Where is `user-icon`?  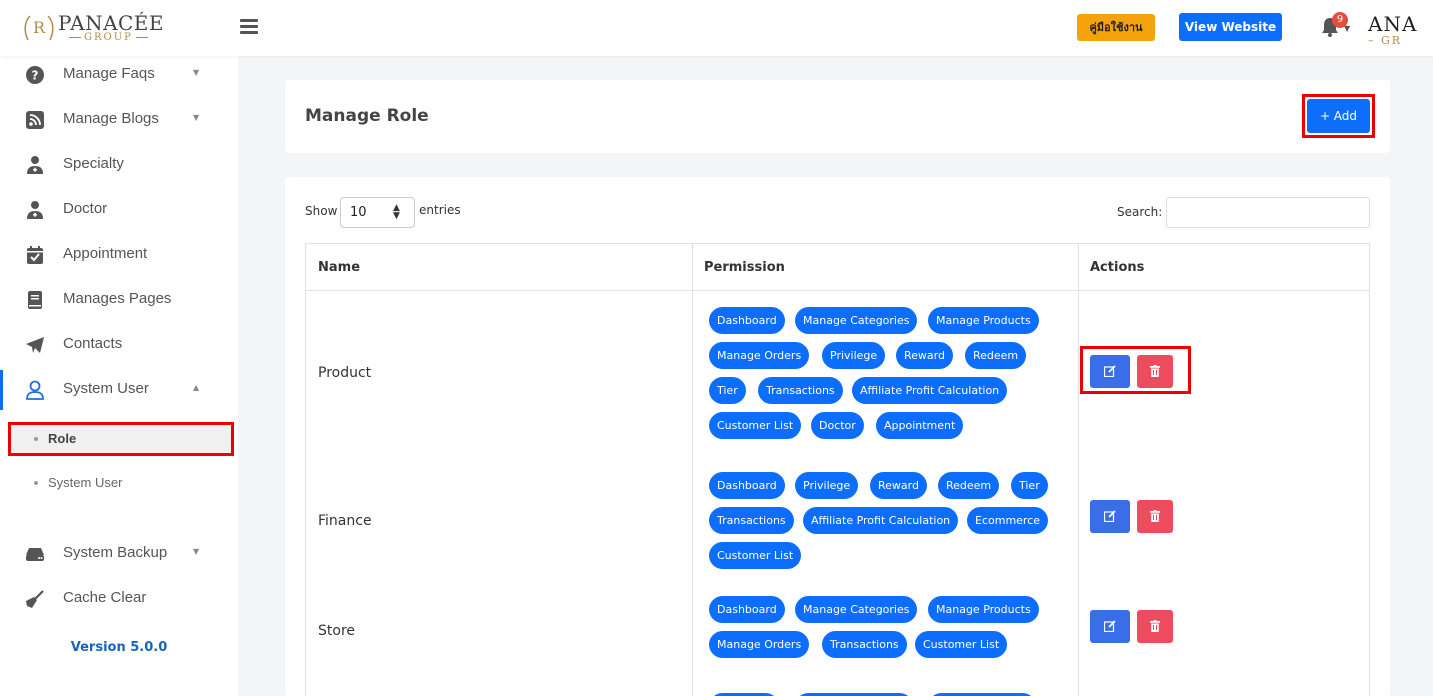
user-icon is located at coordinates (35, 390).